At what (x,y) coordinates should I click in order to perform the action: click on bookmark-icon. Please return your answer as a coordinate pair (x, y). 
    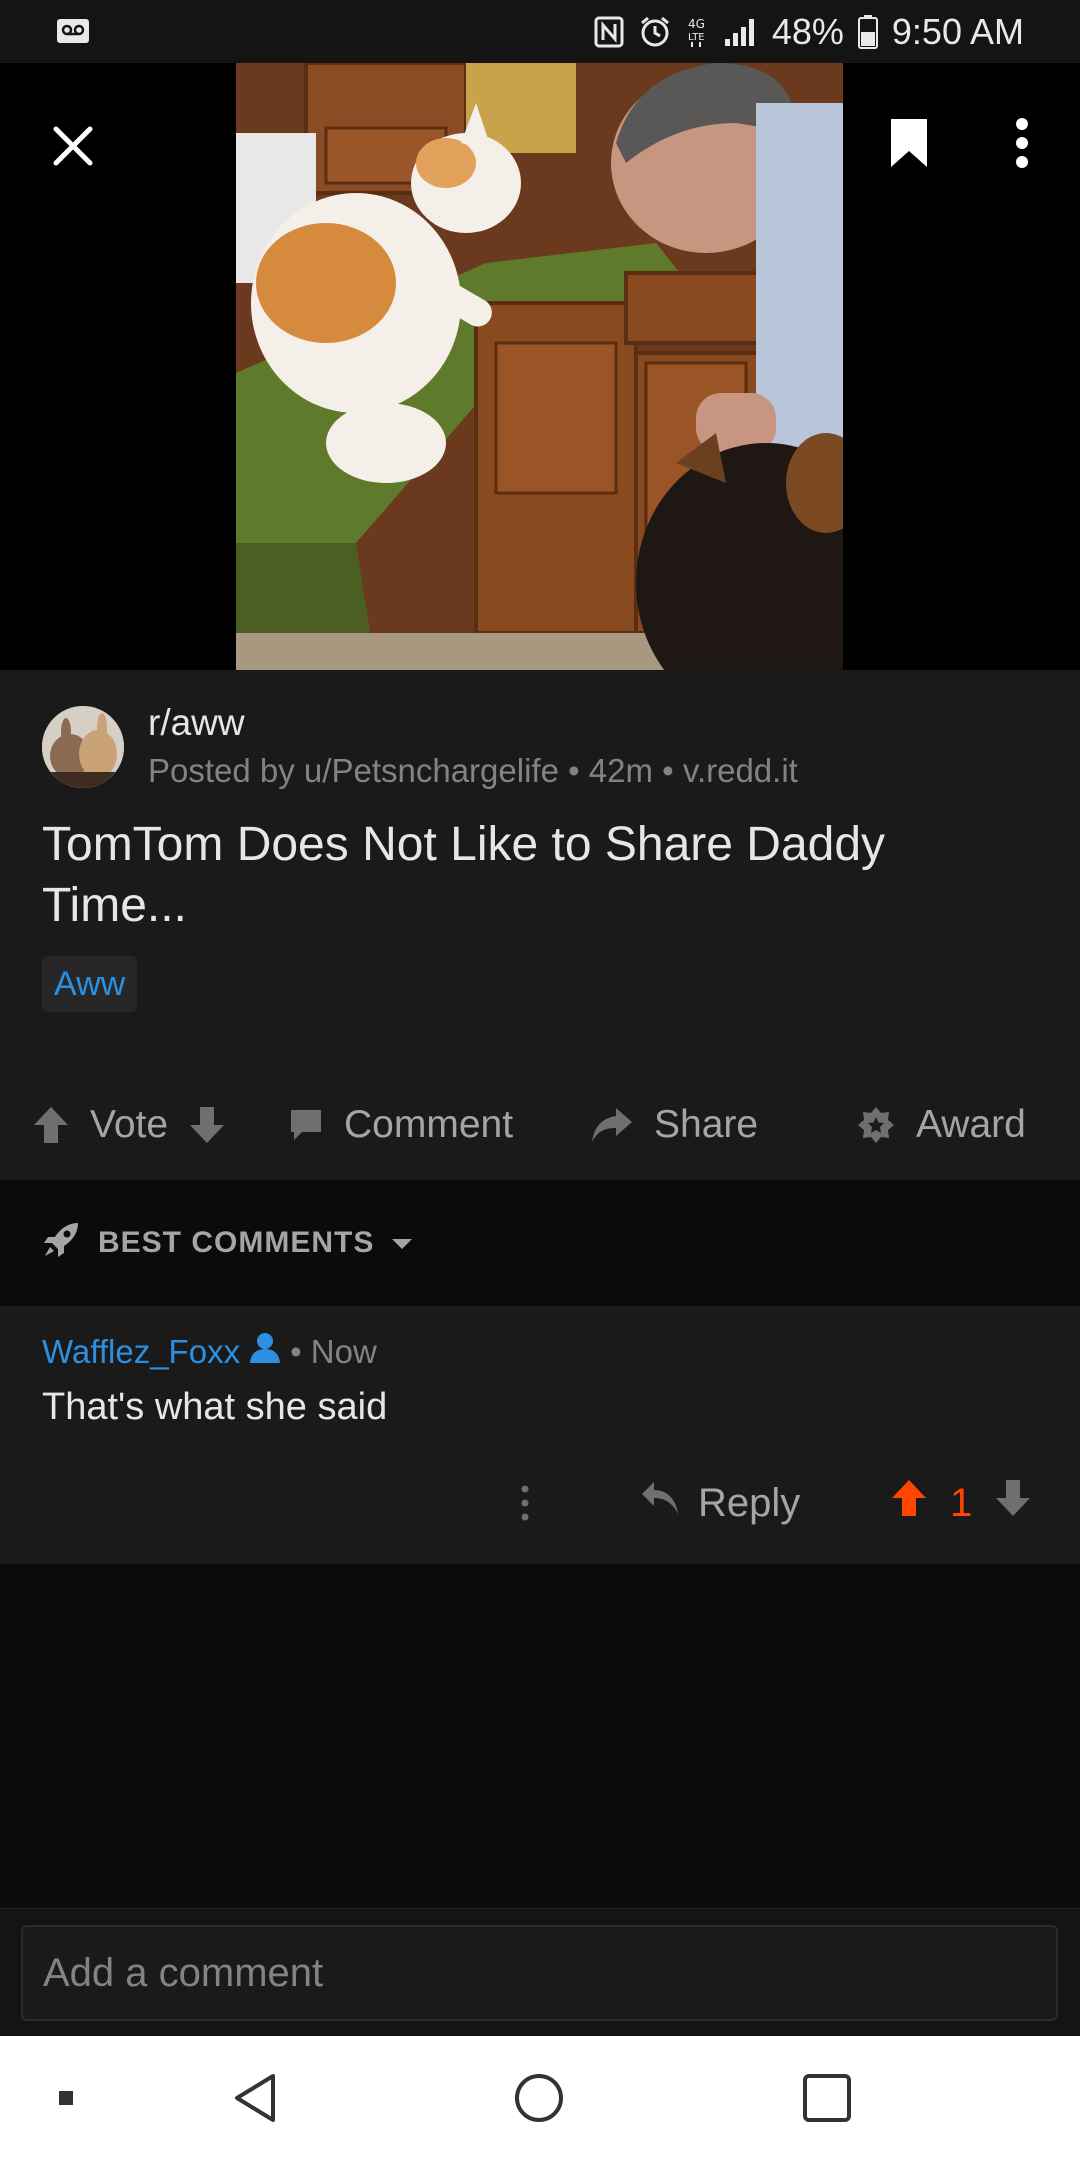
    Looking at the image, I should click on (909, 143).